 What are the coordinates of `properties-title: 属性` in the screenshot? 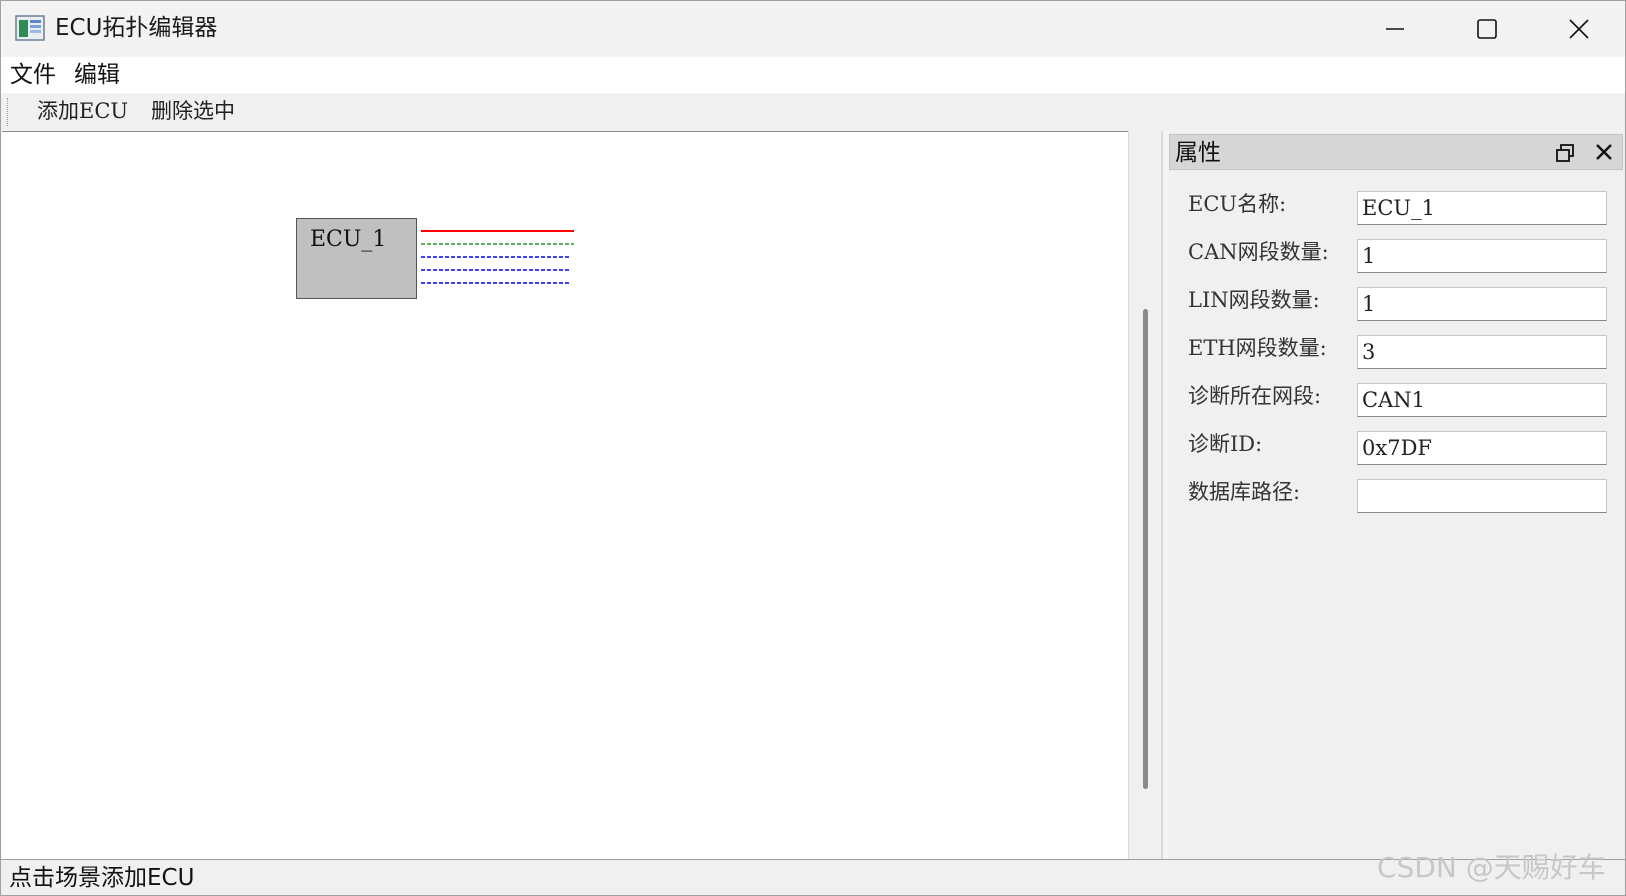 It's located at (1198, 153).